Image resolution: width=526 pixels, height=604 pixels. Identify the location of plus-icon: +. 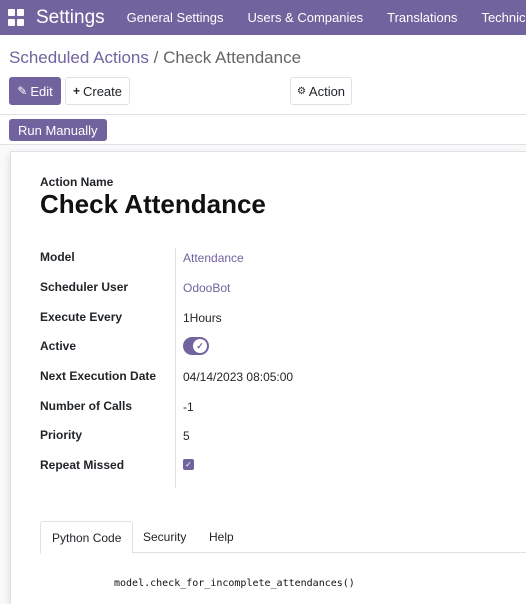
(76, 91).